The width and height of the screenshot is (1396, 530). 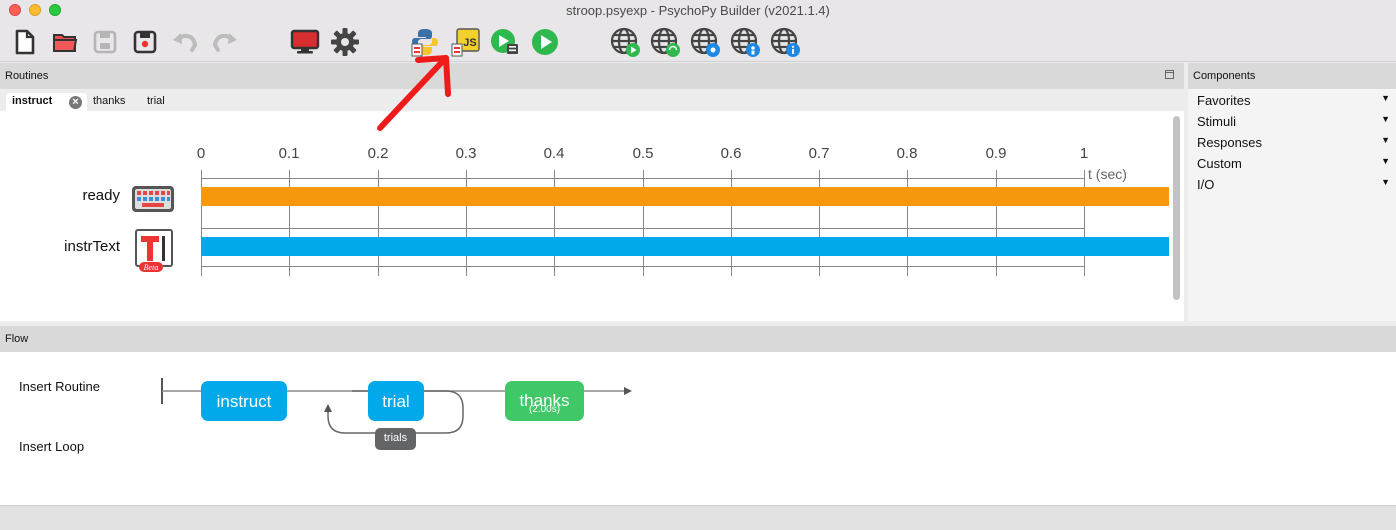 I want to click on category-responses-label: Responses, so click(x=1230, y=142).